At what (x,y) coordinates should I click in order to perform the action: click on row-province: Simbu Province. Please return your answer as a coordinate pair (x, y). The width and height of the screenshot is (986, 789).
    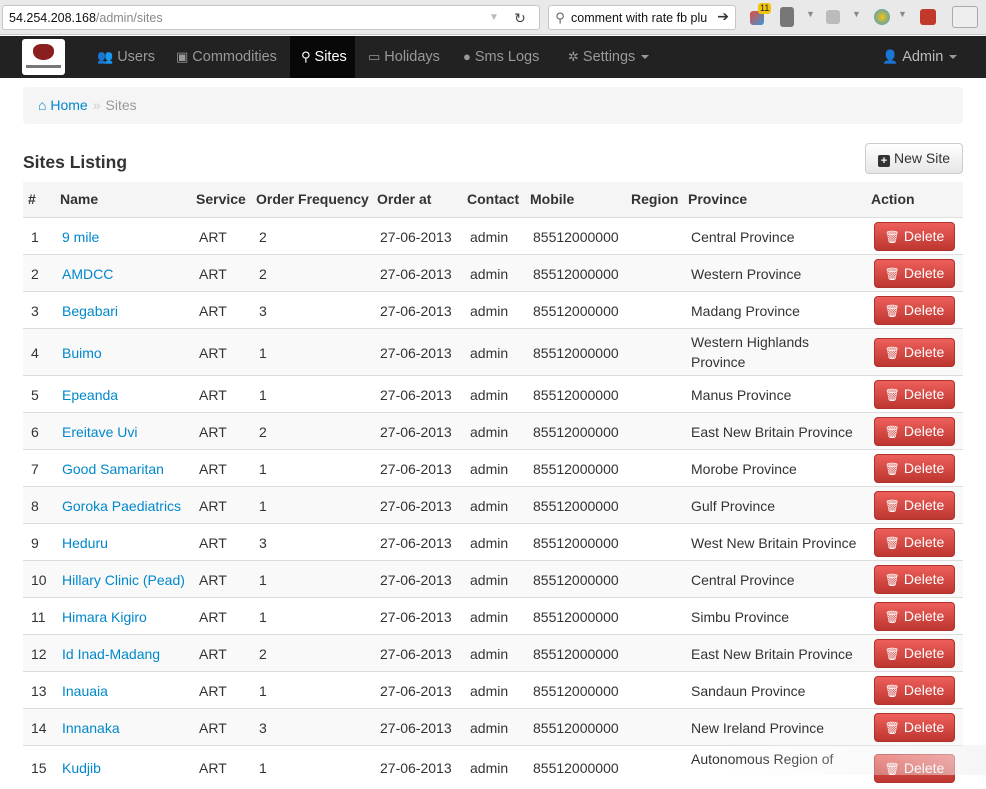
    Looking at the image, I should click on (740, 617).